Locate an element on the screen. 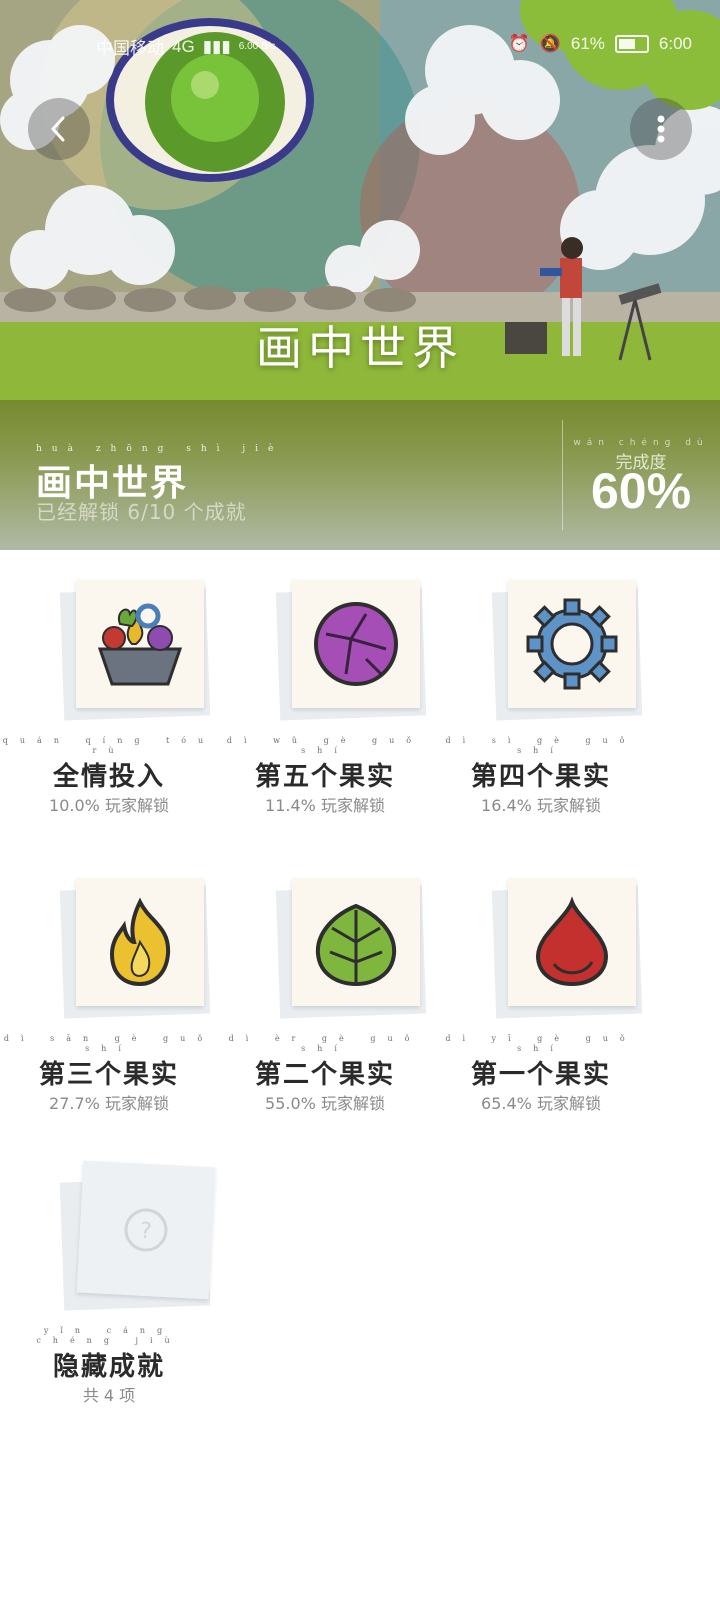 The image size is (720, 1600). achievement-stat: 55.0% 玩家解锁 is located at coordinates (325, 1103).